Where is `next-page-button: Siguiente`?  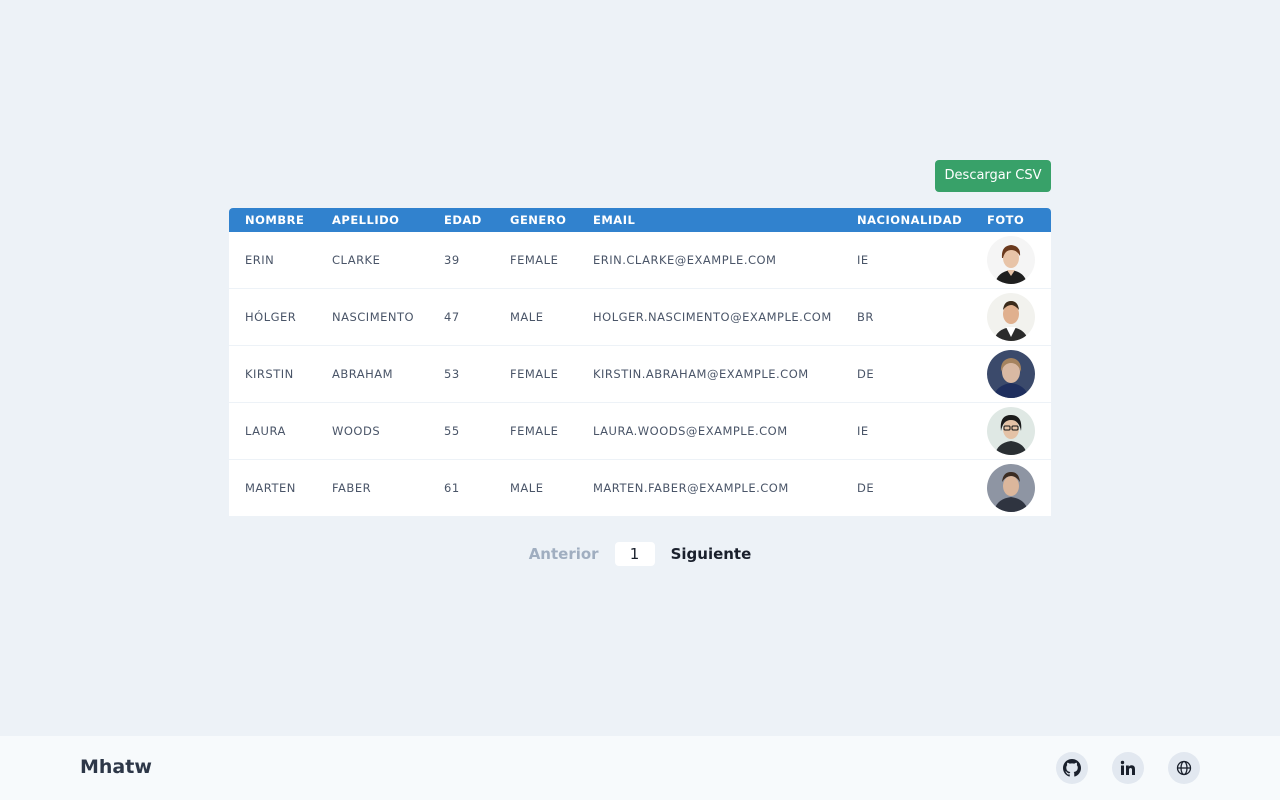
next-page-button: Siguiente is located at coordinates (711, 554).